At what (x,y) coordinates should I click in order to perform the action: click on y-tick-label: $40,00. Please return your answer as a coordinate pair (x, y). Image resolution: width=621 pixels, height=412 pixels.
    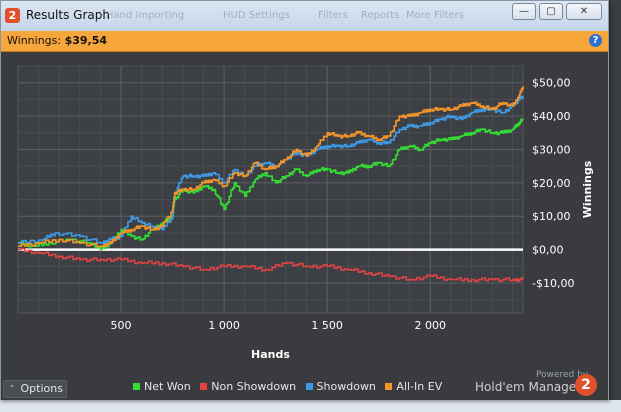
    Looking at the image, I should click on (551, 116).